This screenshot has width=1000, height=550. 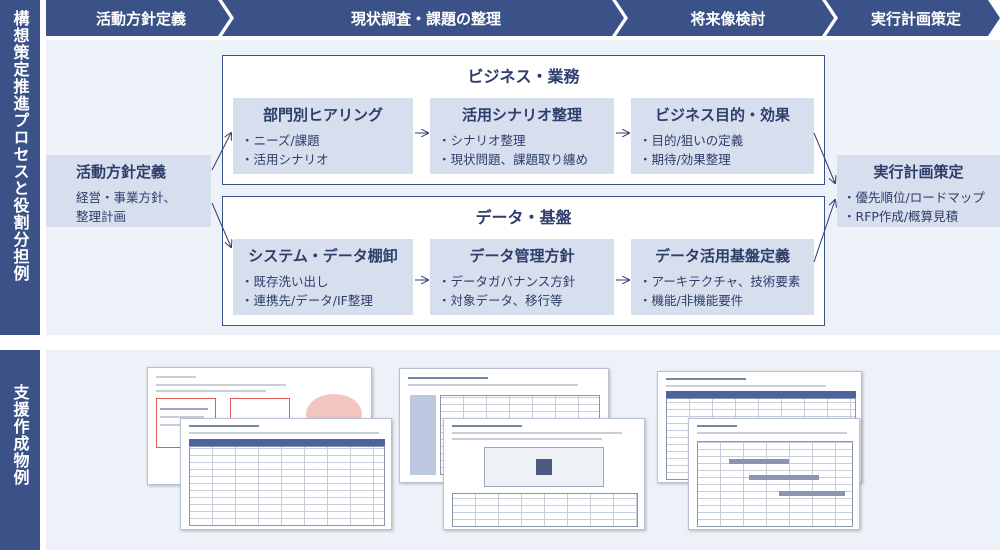 What do you see at coordinates (918, 197) in the screenshot?
I see `box-item: 優先順位/ロードマップ` at bounding box center [918, 197].